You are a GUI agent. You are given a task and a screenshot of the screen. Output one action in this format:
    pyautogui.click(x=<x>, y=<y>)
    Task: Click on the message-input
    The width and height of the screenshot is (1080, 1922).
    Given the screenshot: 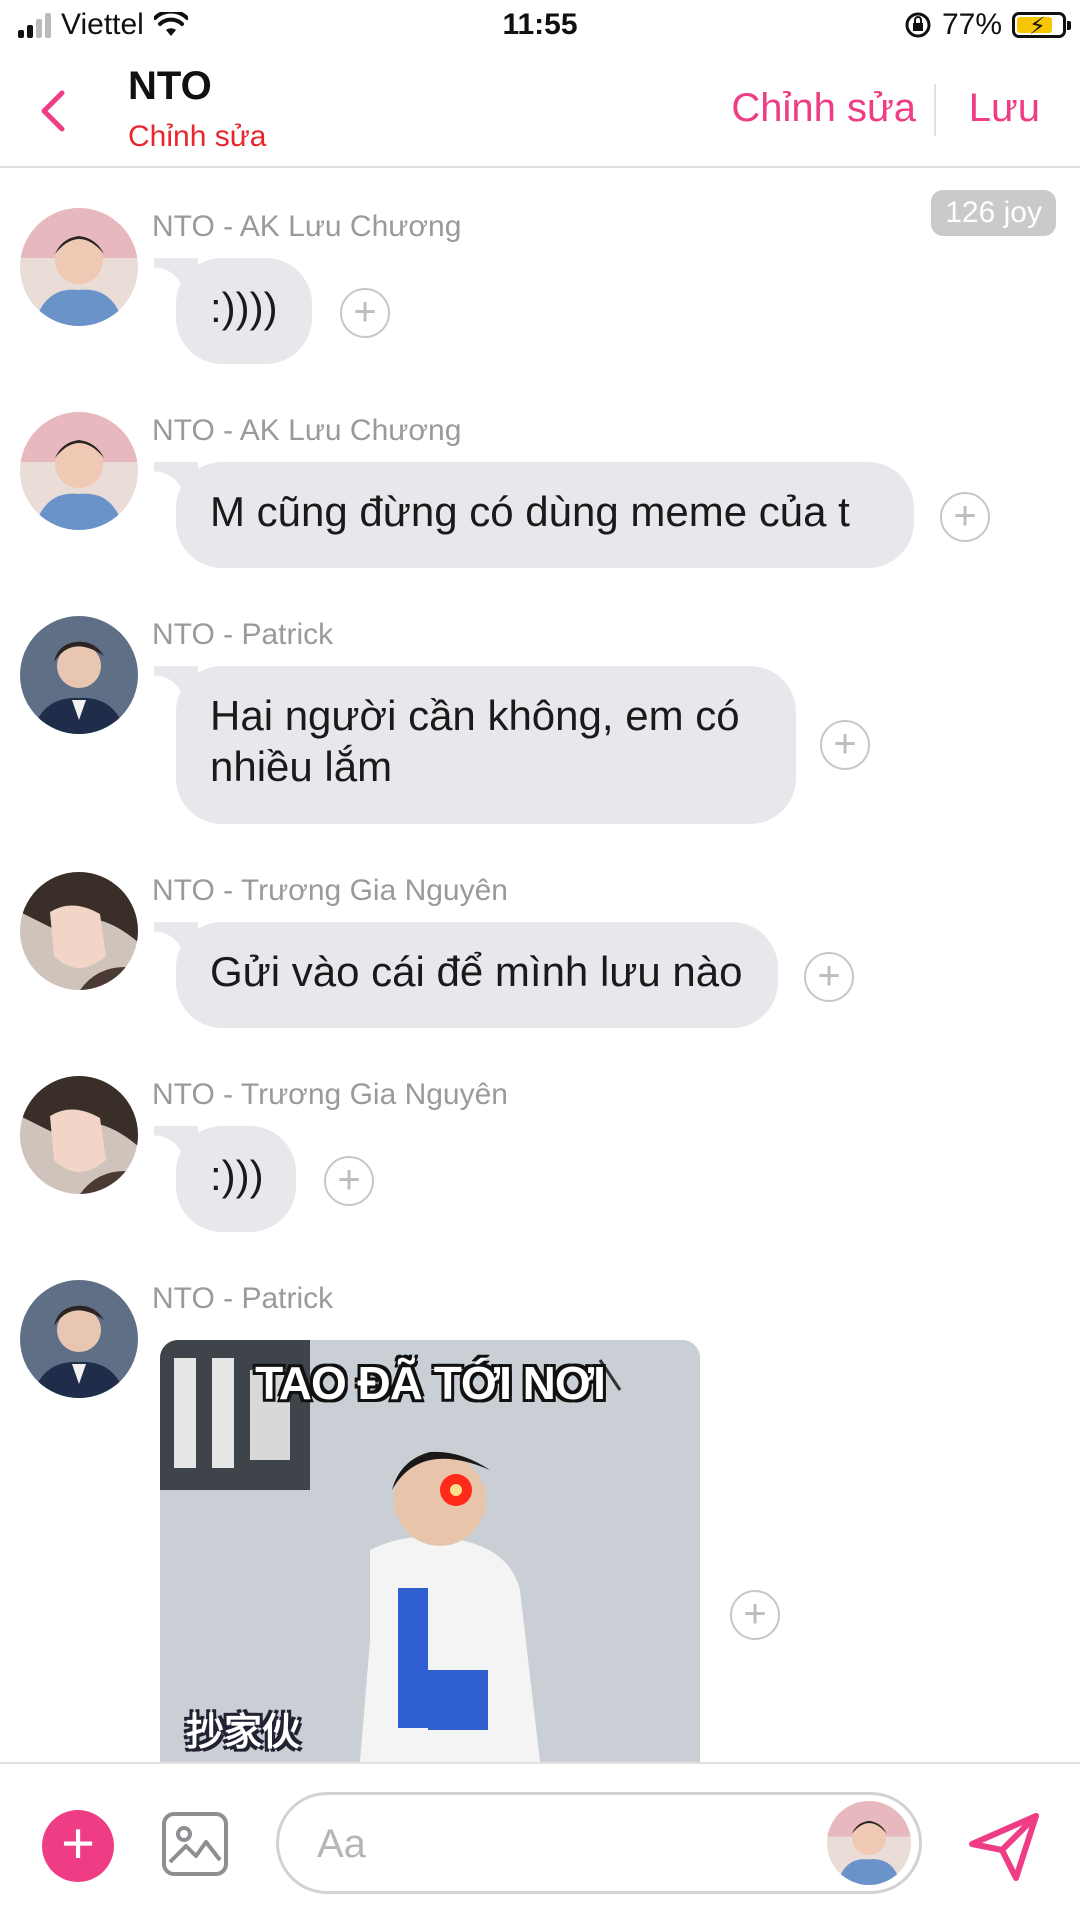 What is the action you would take?
    pyautogui.click(x=557, y=1844)
    